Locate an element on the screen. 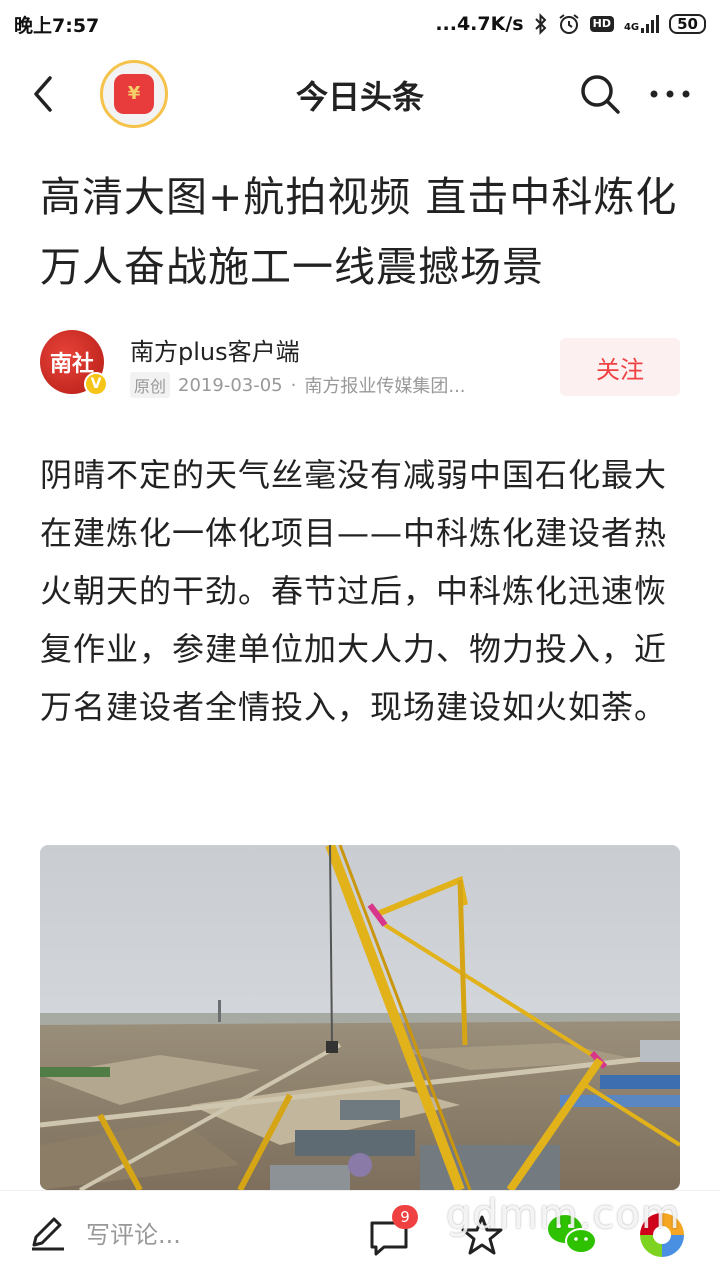  more-button is located at coordinates (670, 94).